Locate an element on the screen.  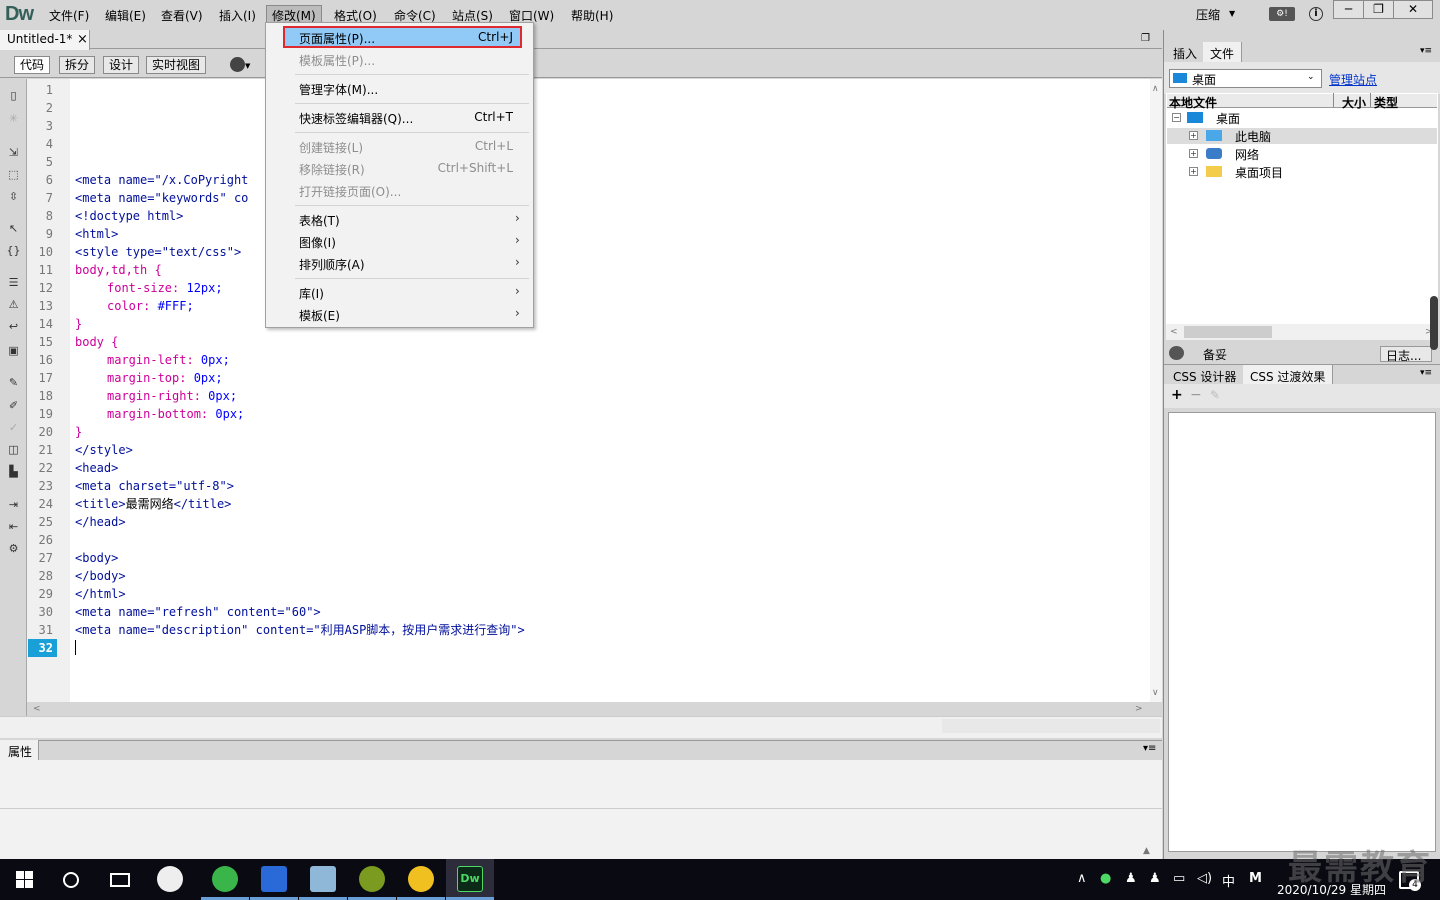
code-line-13: color: #FFF; is located at coordinates (150, 306).